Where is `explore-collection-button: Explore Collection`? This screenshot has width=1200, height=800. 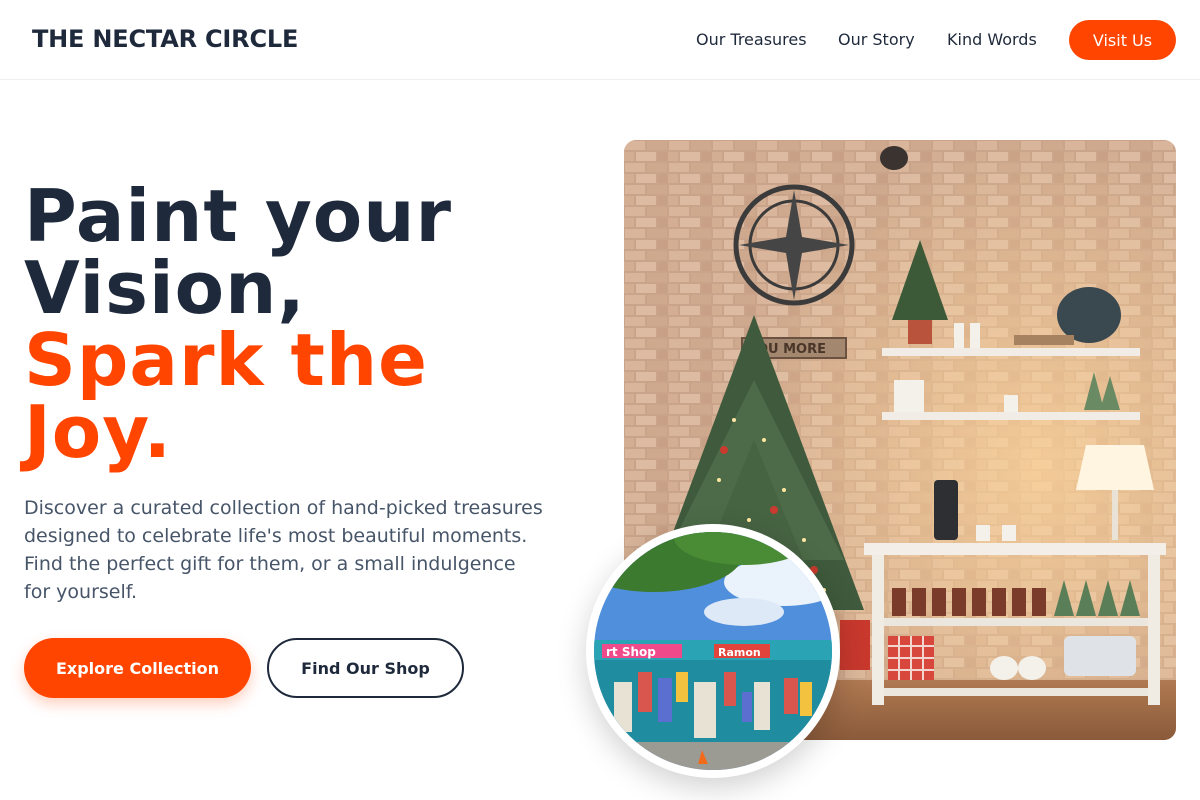 explore-collection-button: Explore Collection is located at coordinates (137, 668).